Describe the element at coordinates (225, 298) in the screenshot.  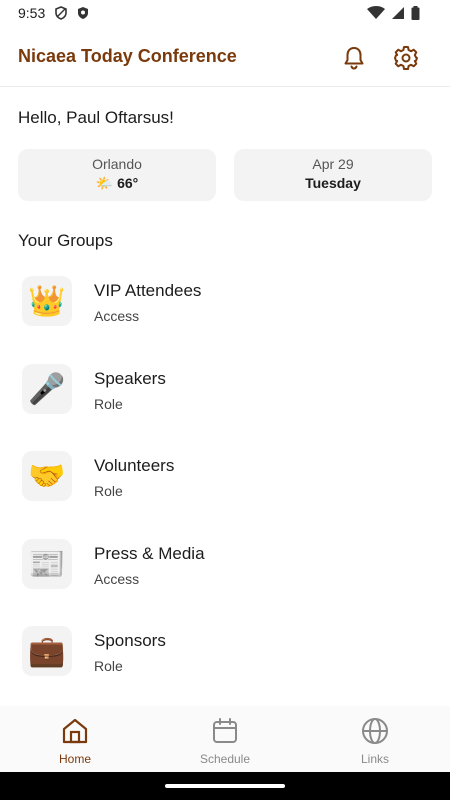
I see `group-item-vip-attendees: 👑 VIP Attendees Access` at that location.